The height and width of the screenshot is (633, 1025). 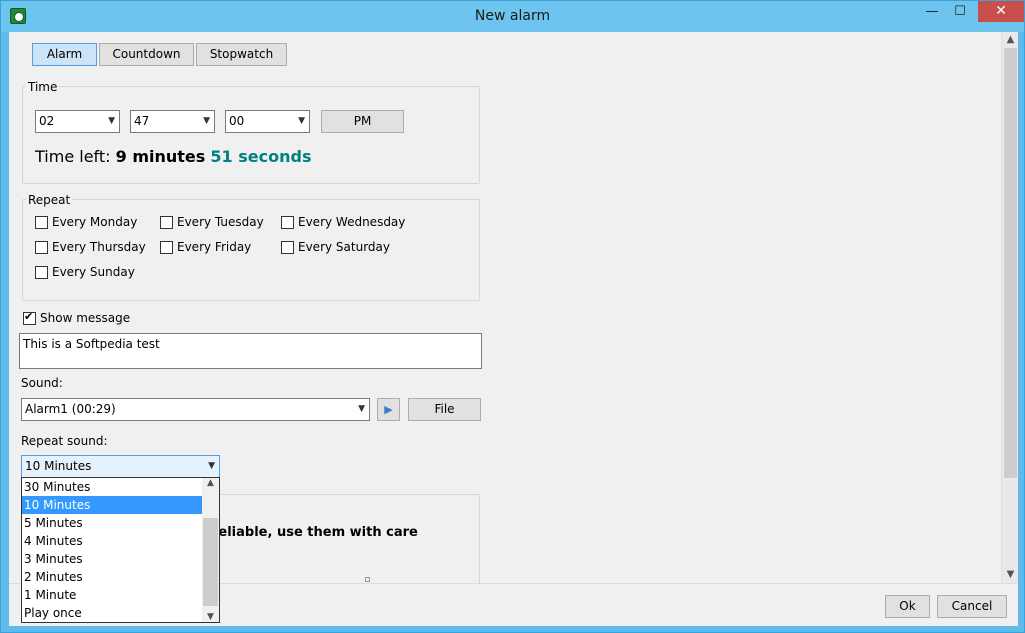 What do you see at coordinates (444, 409) in the screenshot?
I see `file-button: File` at bounding box center [444, 409].